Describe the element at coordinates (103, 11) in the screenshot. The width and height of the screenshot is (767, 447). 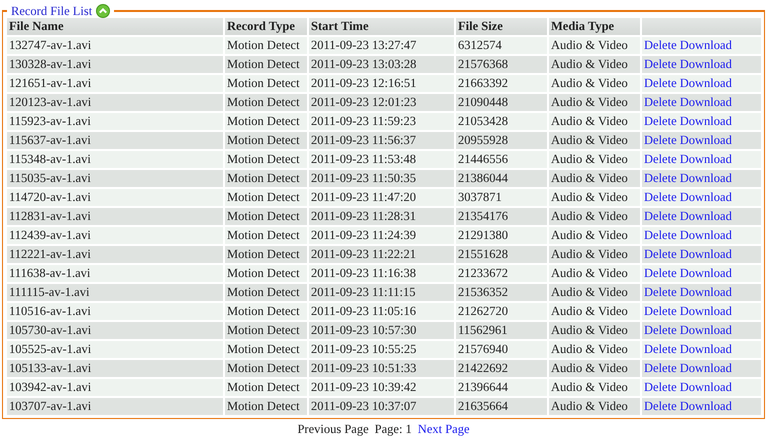
I see `collapse-icon` at that location.